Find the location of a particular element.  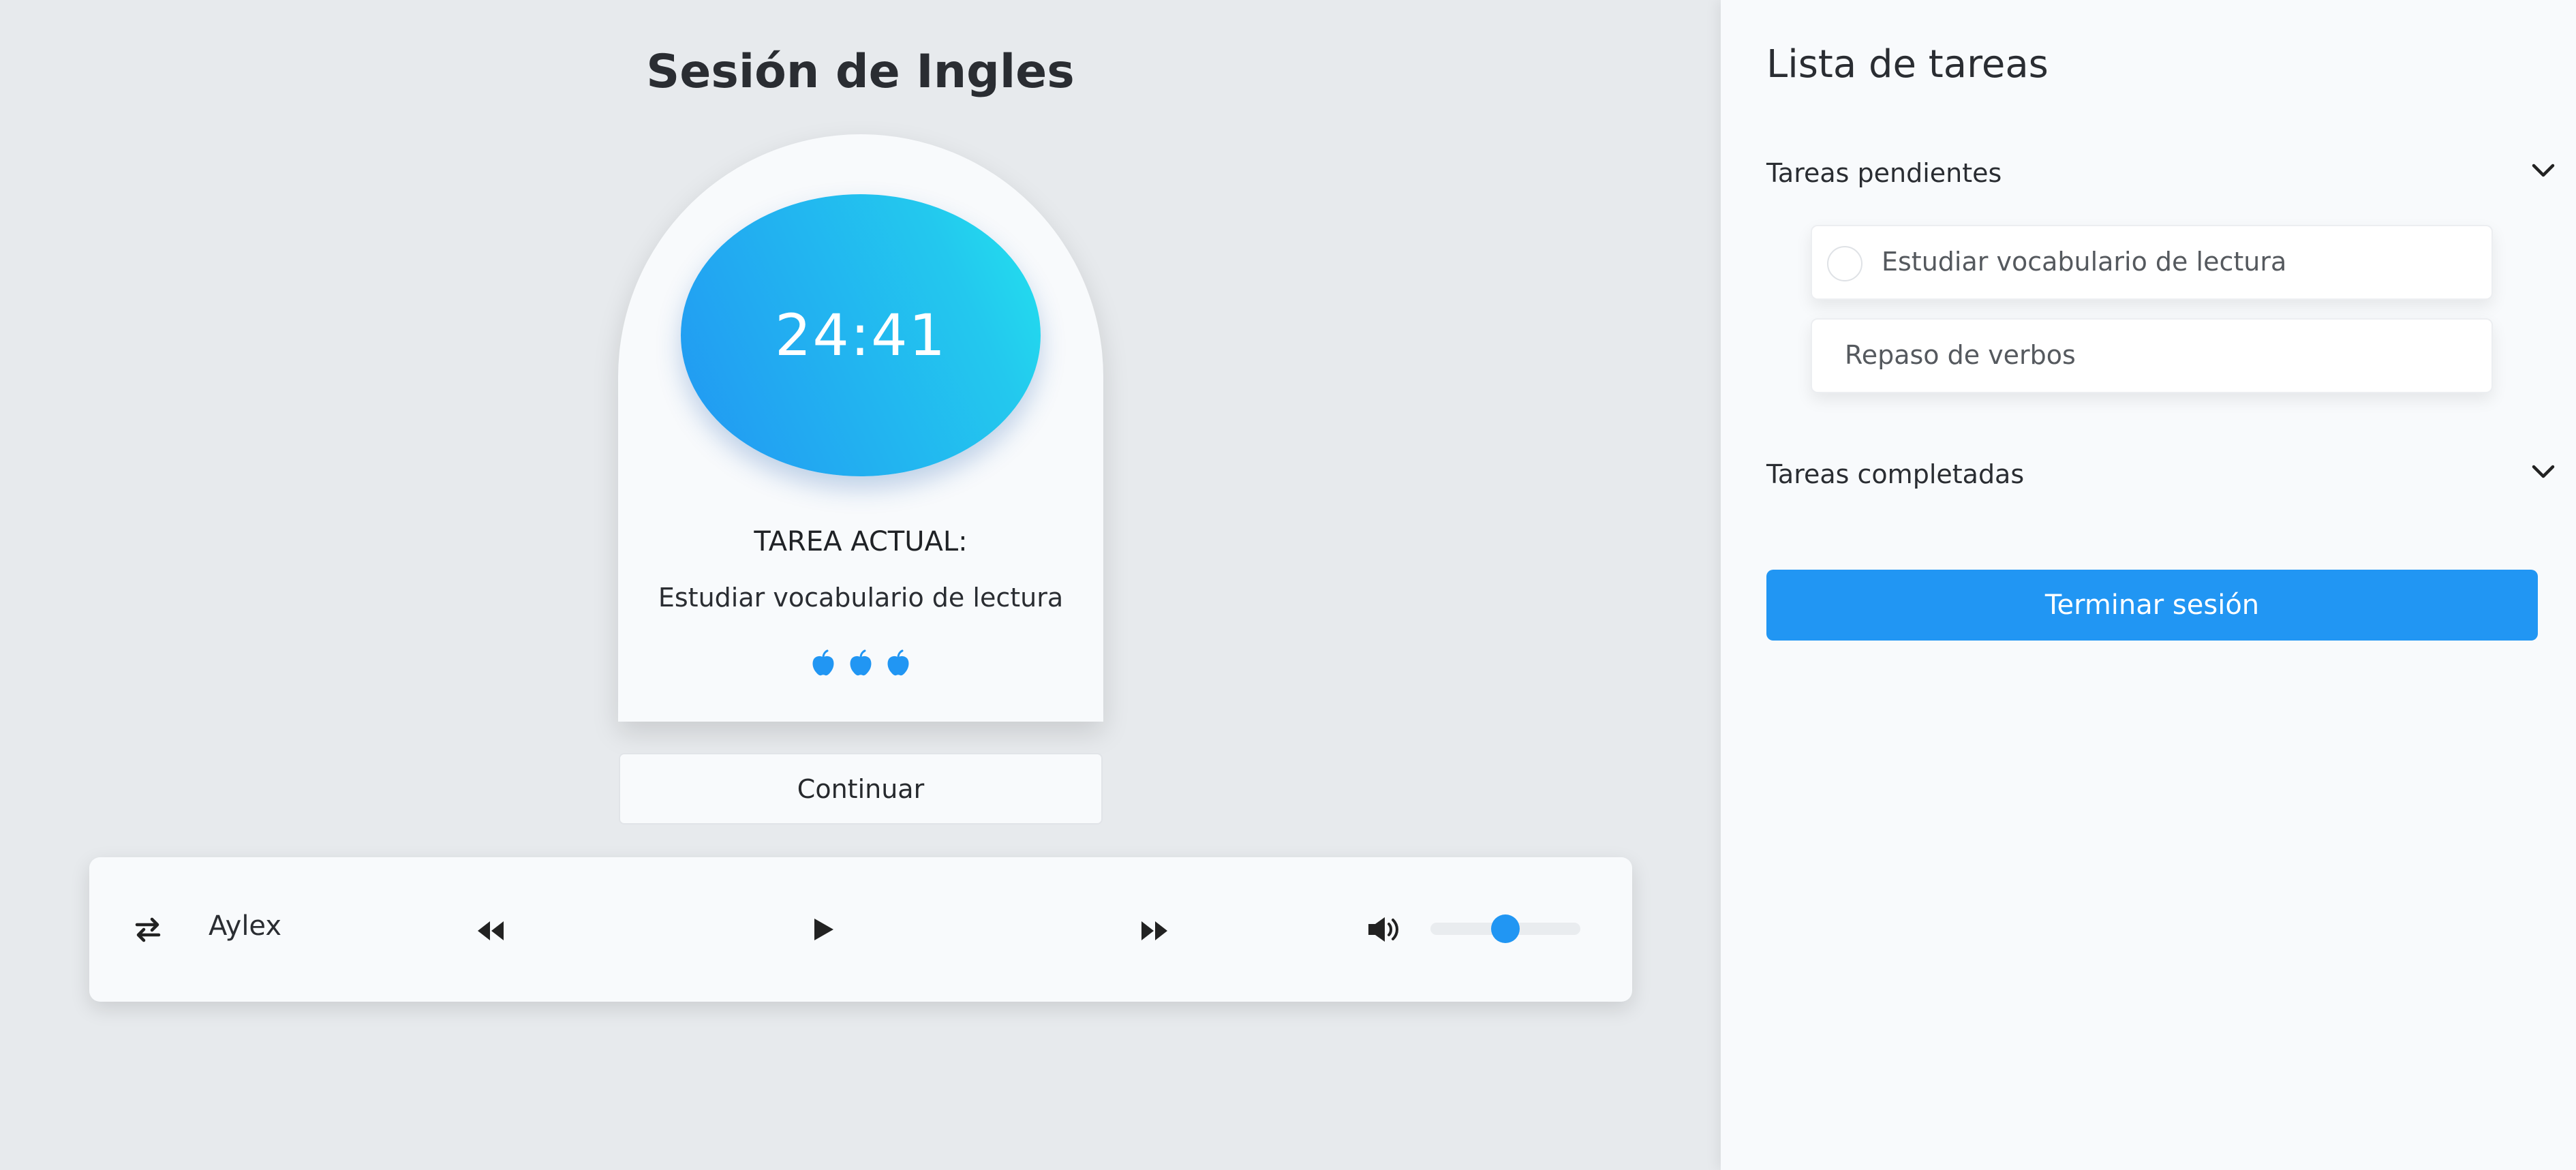

volume-icon is located at coordinates (1383, 929).